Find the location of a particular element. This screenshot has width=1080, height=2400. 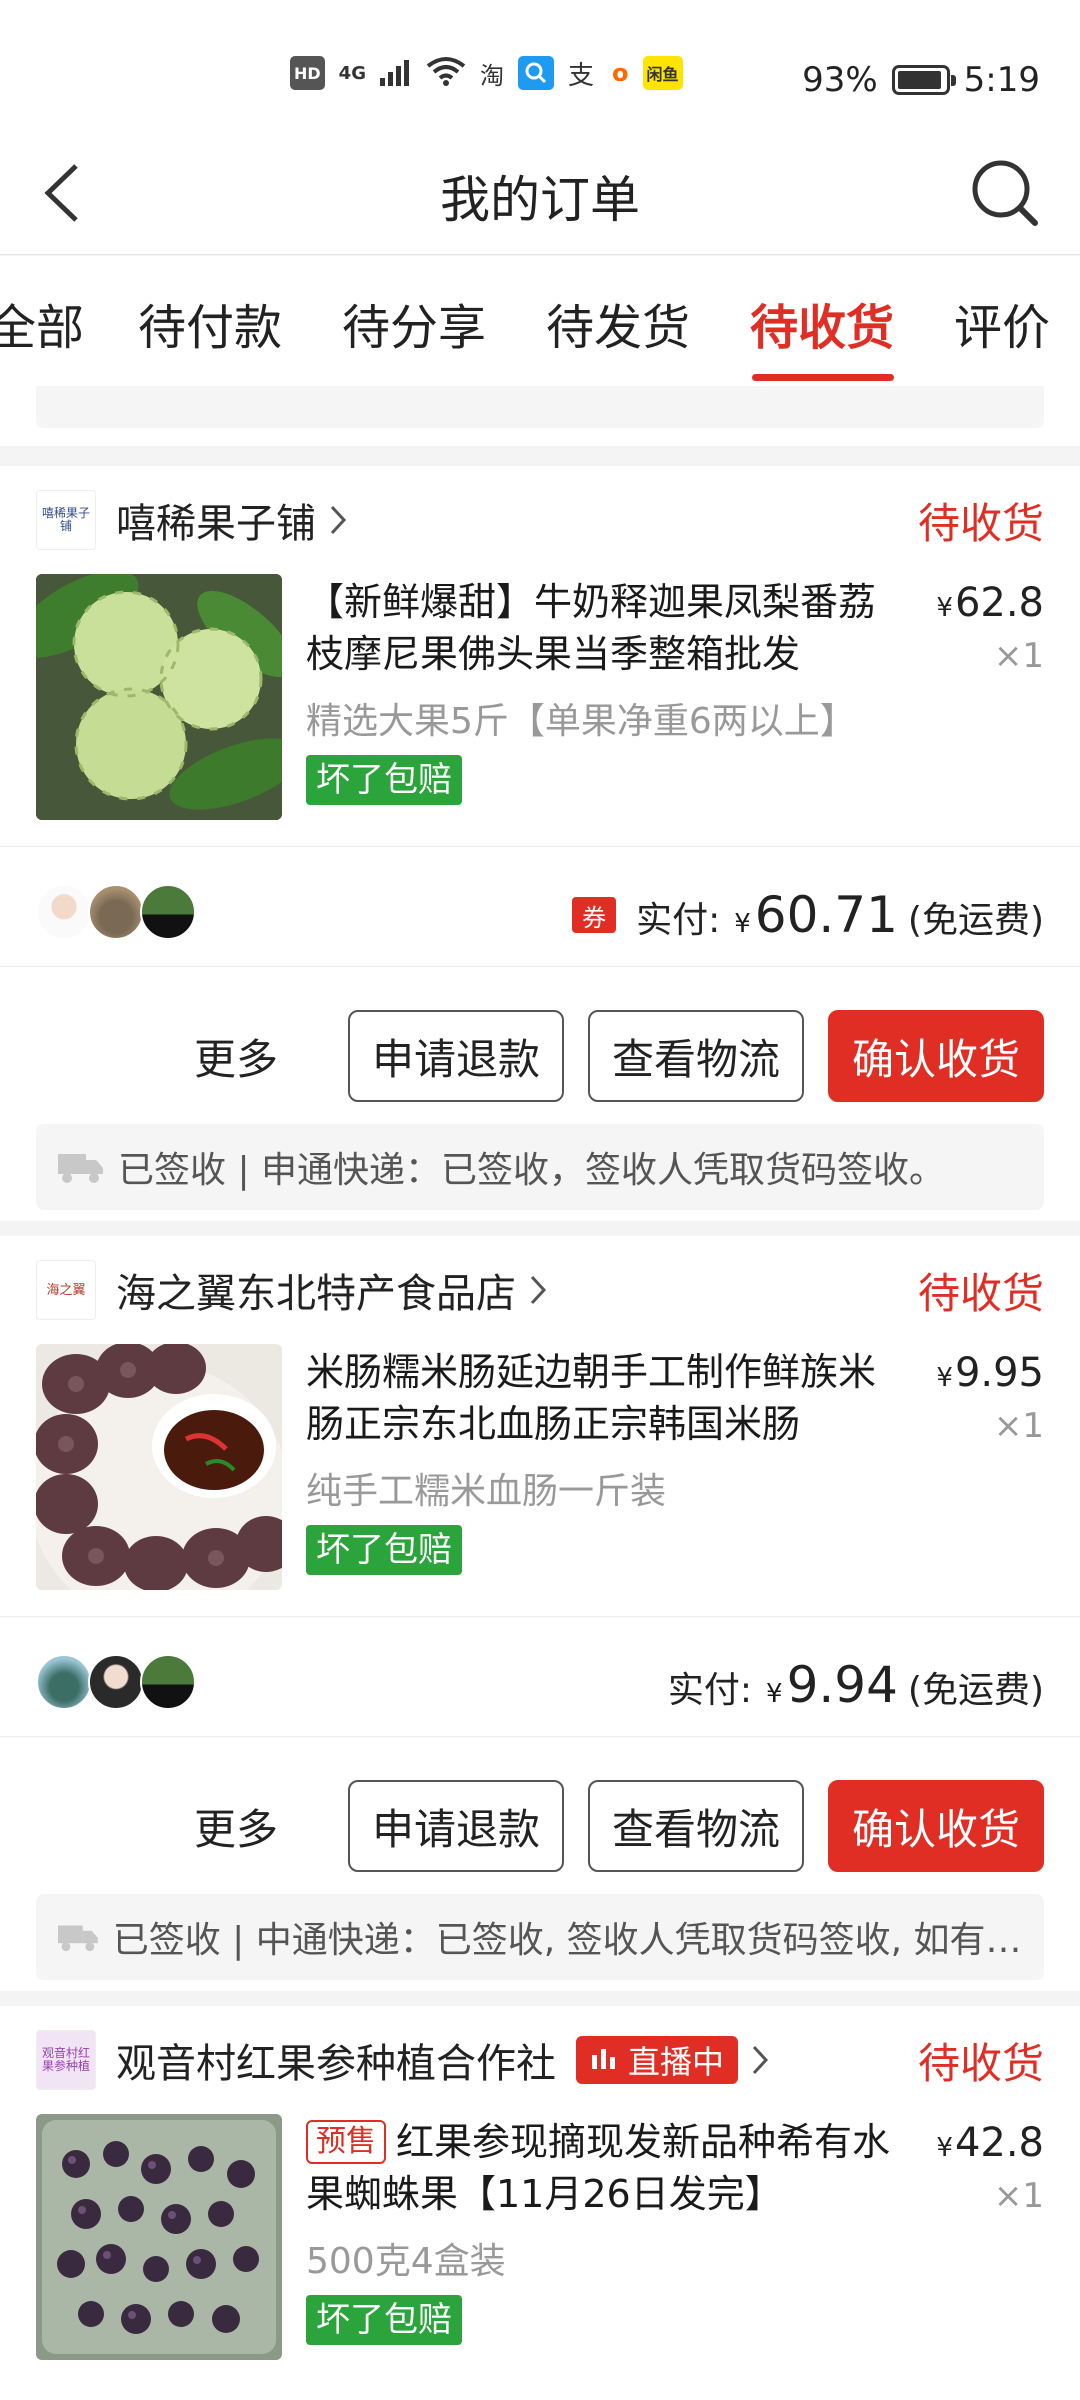

status-bar: HD 4G 淘 支 o 闲鱼 93% 5:19 is located at coordinates (540, 65).